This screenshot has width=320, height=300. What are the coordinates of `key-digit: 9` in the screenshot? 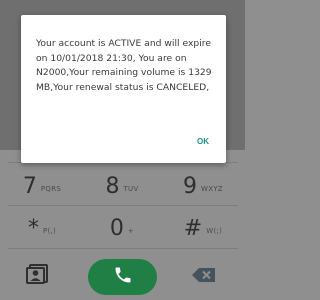 It's located at (190, 186).